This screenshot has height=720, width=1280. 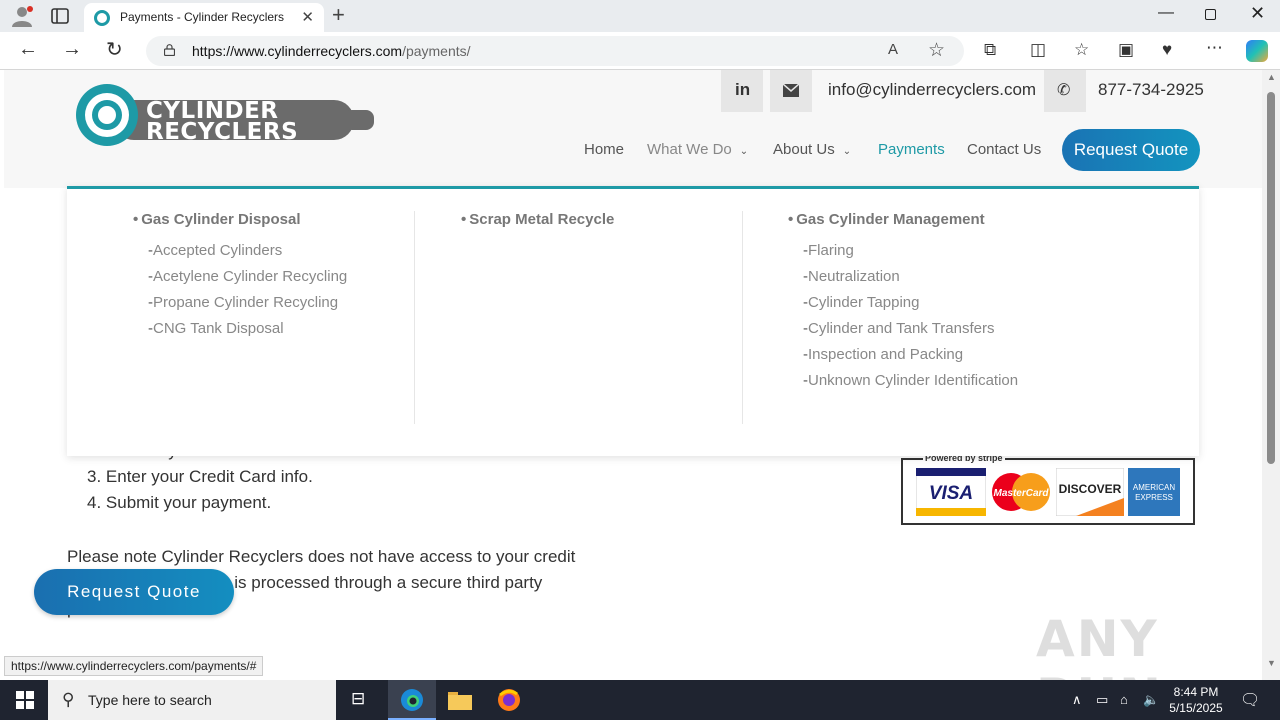 I want to click on taskbar-search-box: ⚲ Type here to search, so click(x=192, y=700).